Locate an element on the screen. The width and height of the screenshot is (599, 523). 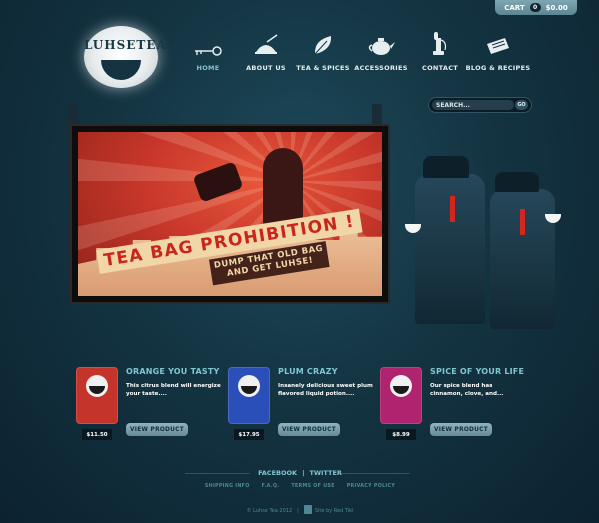
product-price: $17.95 is located at coordinates (249, 434).